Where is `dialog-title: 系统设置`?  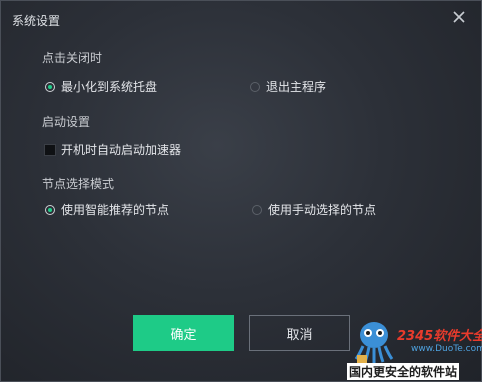 dialog-title: 系统设置 is located at coordinates (36, 21).